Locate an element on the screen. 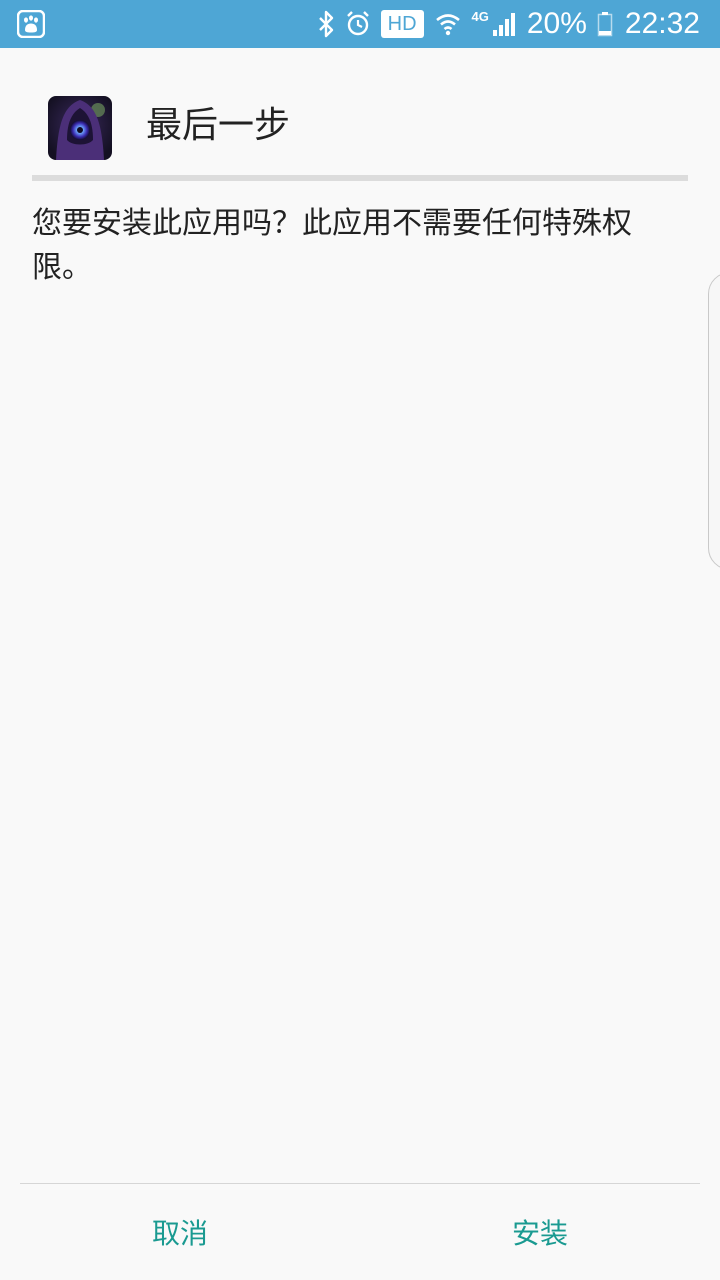 This screenshot has width=720, height=1280. network-type-label: 4G is located at coordinates (480, 16).